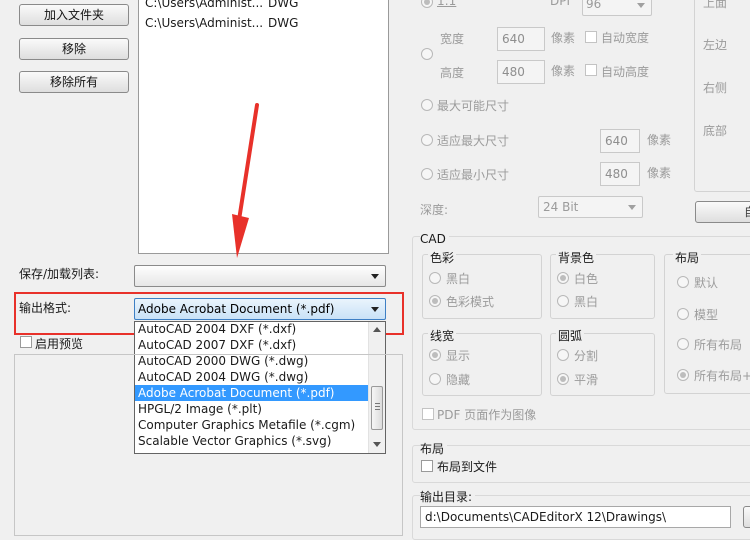  Describe the element at coordinates (576, 257) in the screenshot. I see `background-title: 背景色` at that location.